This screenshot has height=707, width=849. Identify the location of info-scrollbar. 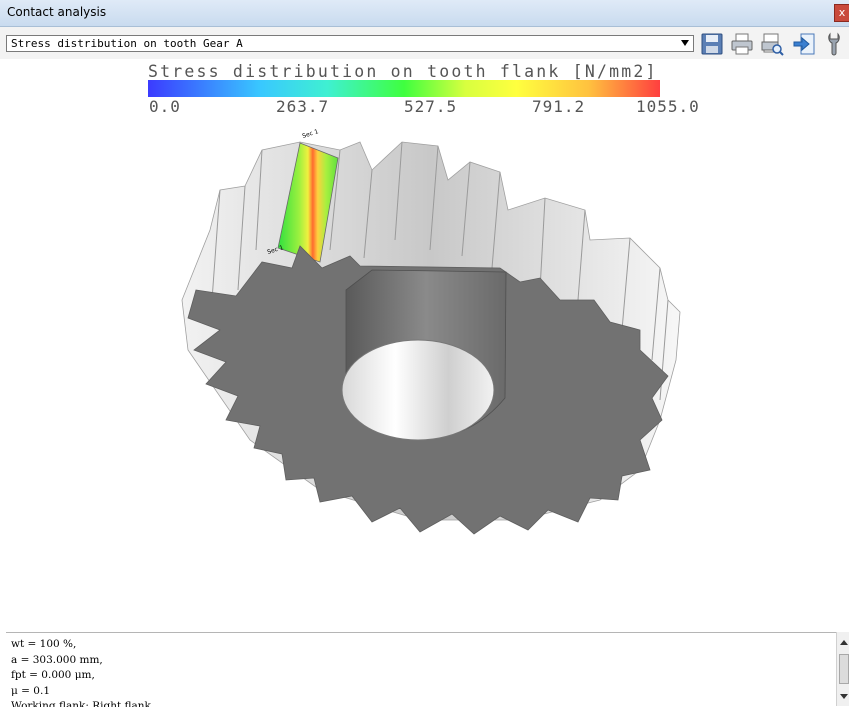
(842, 669).